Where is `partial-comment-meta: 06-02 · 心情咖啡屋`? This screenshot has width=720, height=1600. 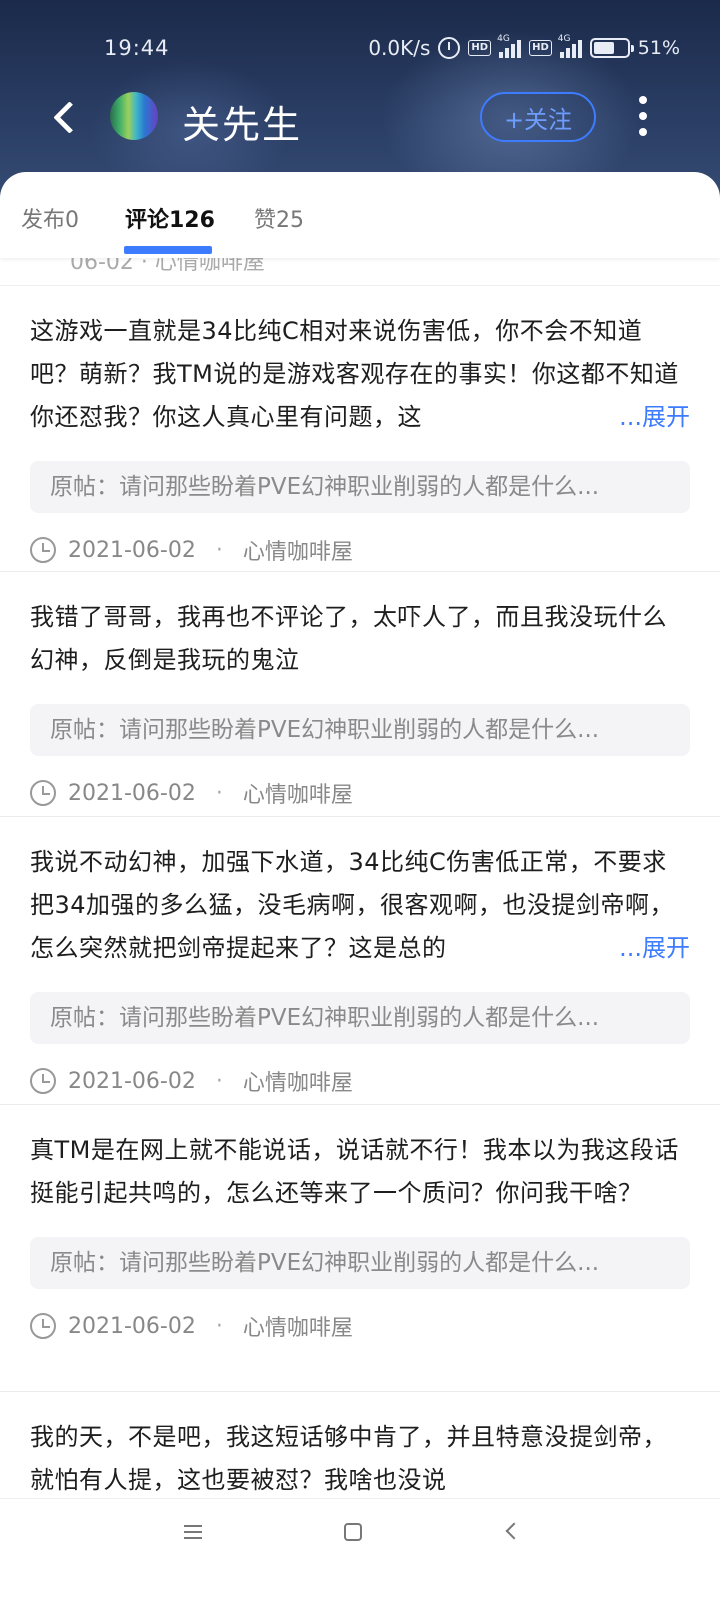 partial-comment-meta: 06-02 · 心情咖啡屋 is located at coordinates (360, 272).